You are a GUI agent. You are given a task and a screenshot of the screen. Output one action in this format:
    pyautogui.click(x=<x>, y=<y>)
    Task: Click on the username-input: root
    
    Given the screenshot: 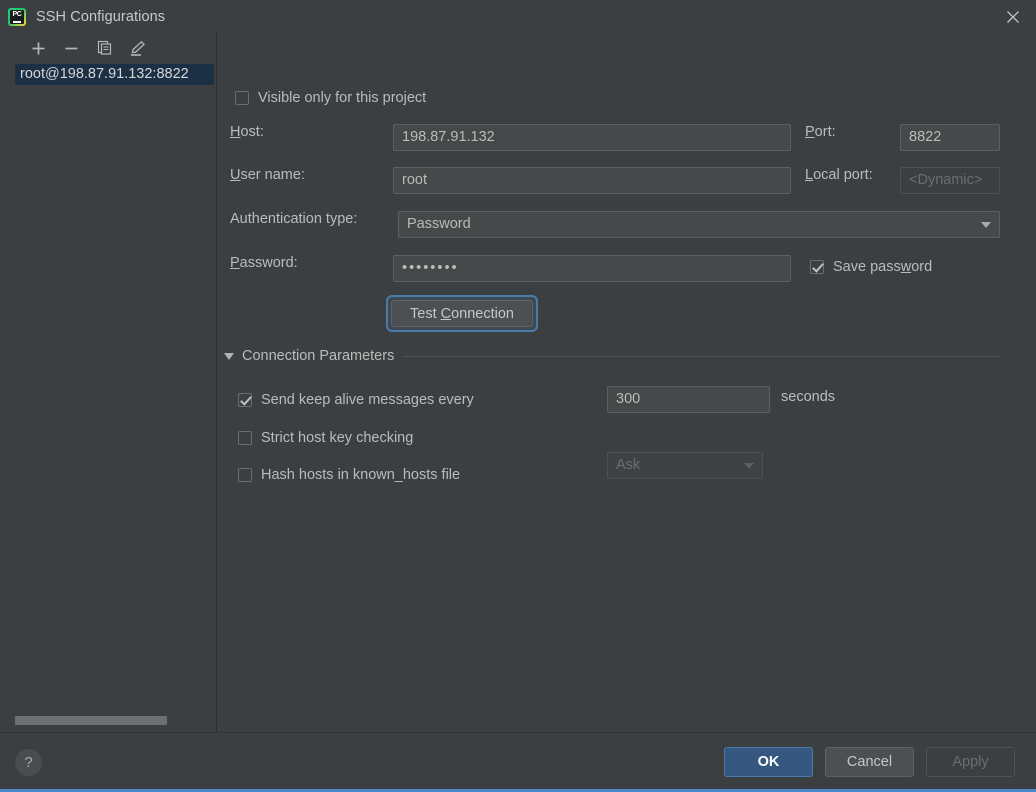 What is the action you would take?
    pyautogui.click(x=592, y=180)
    